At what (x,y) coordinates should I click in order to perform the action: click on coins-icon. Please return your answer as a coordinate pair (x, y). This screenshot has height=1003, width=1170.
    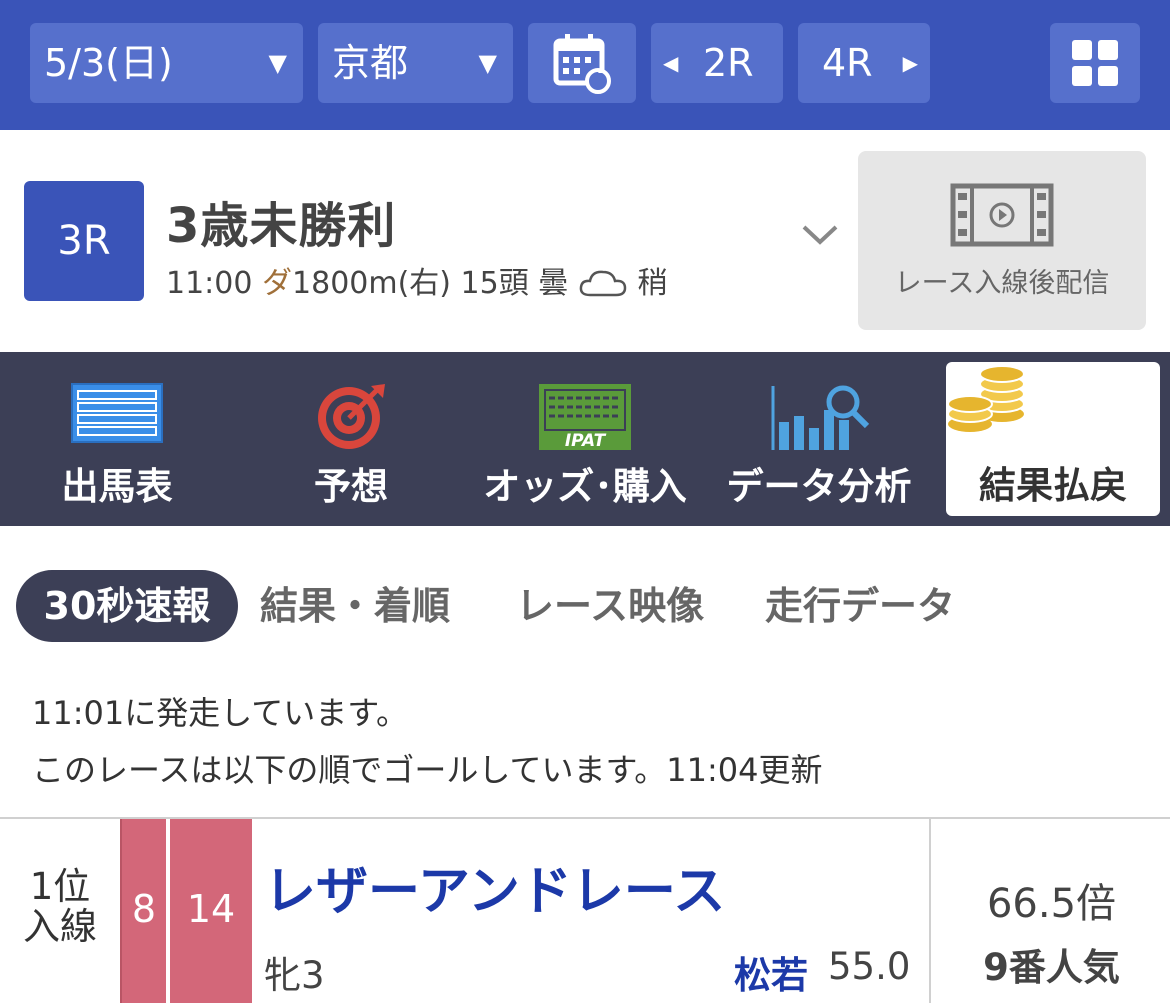
    Looking at the image, I should click on (986, 398).